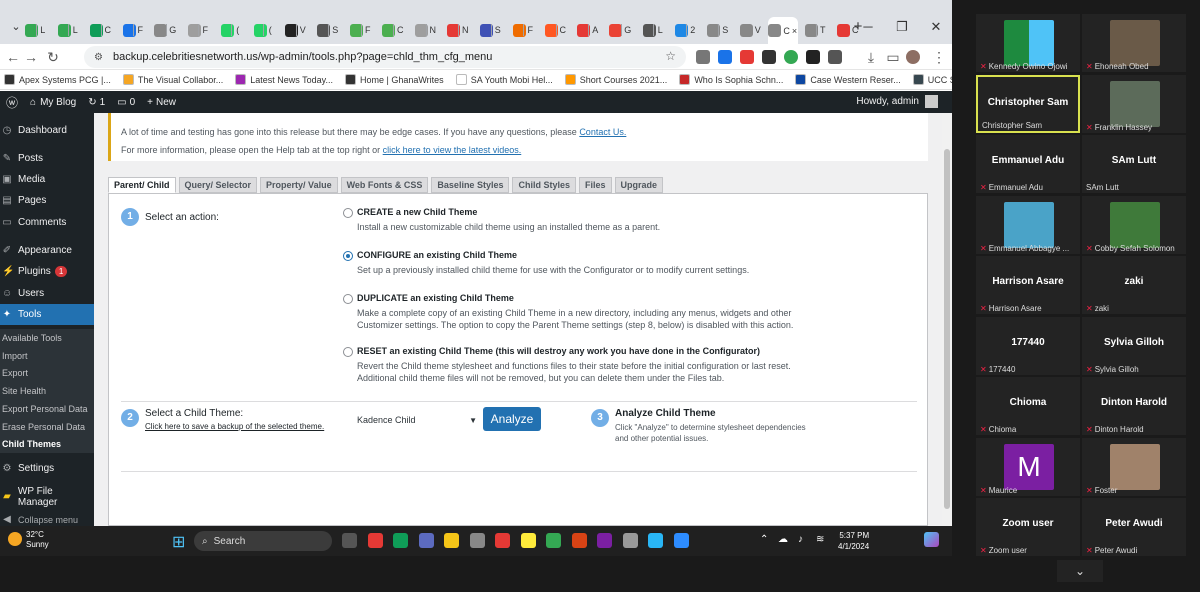  I want to click on participant-tile: Chioma ✕ Chioma, so click(1028, 406).